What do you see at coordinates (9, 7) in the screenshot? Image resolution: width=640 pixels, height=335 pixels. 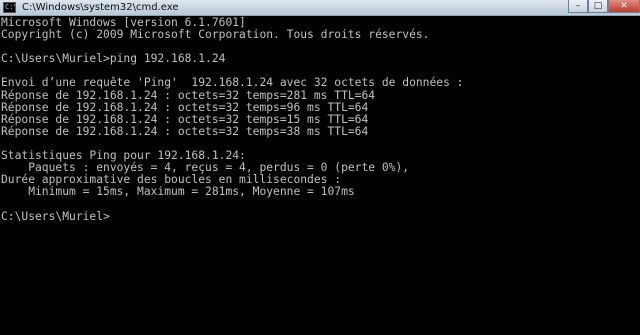 I see `cmd-icon: C:\` at bounding box center [9, 7].